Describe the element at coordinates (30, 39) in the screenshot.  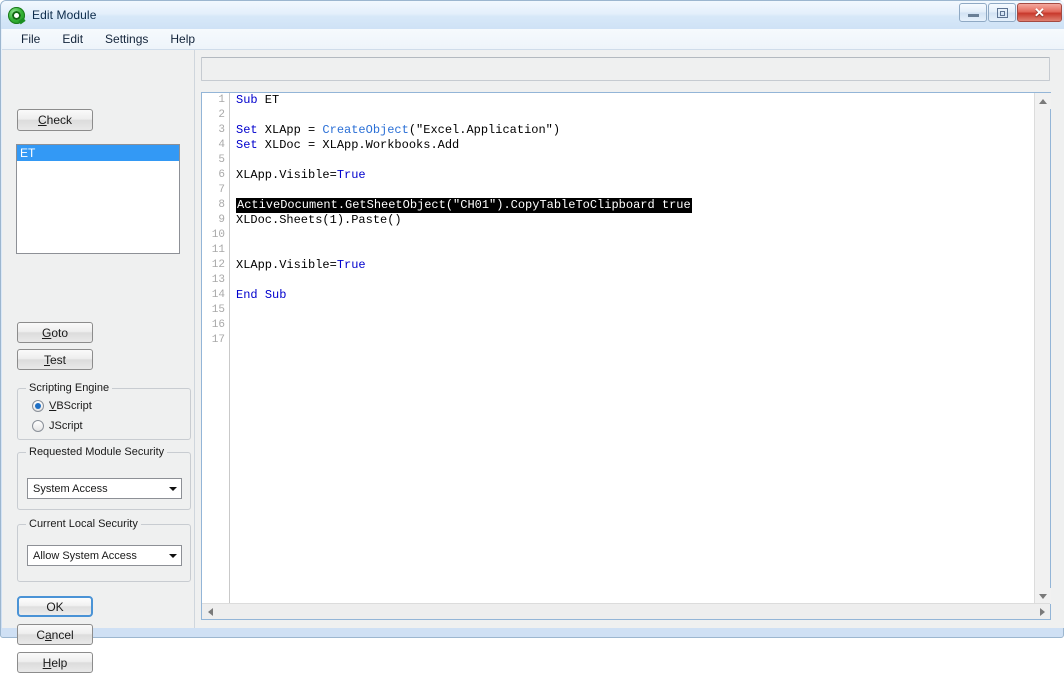
I see `menu-item-file: File` at that location.